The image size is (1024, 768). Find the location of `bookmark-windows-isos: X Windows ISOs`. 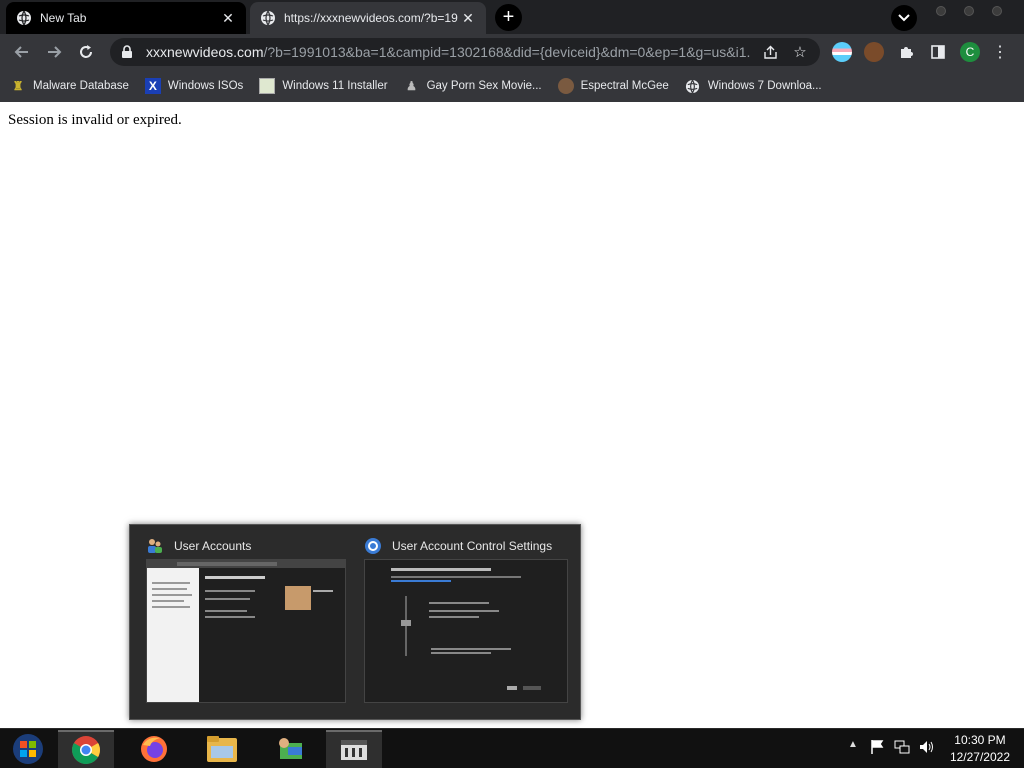

bookmark-windows-isos: X Windows ISOs is located at coordinates (194, 86).